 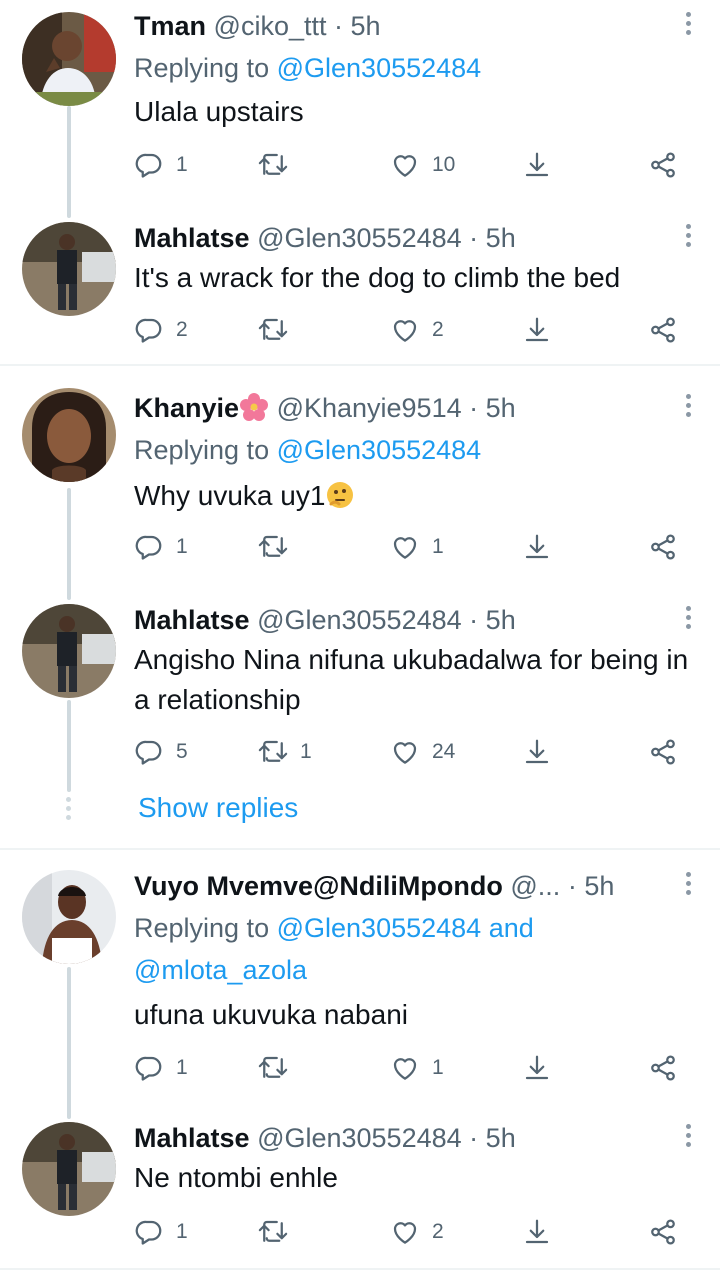 What do you see at coordinates (285, 752) in the screenshot?
I see `retweet-button: 1` at bounding box center [285, 752].